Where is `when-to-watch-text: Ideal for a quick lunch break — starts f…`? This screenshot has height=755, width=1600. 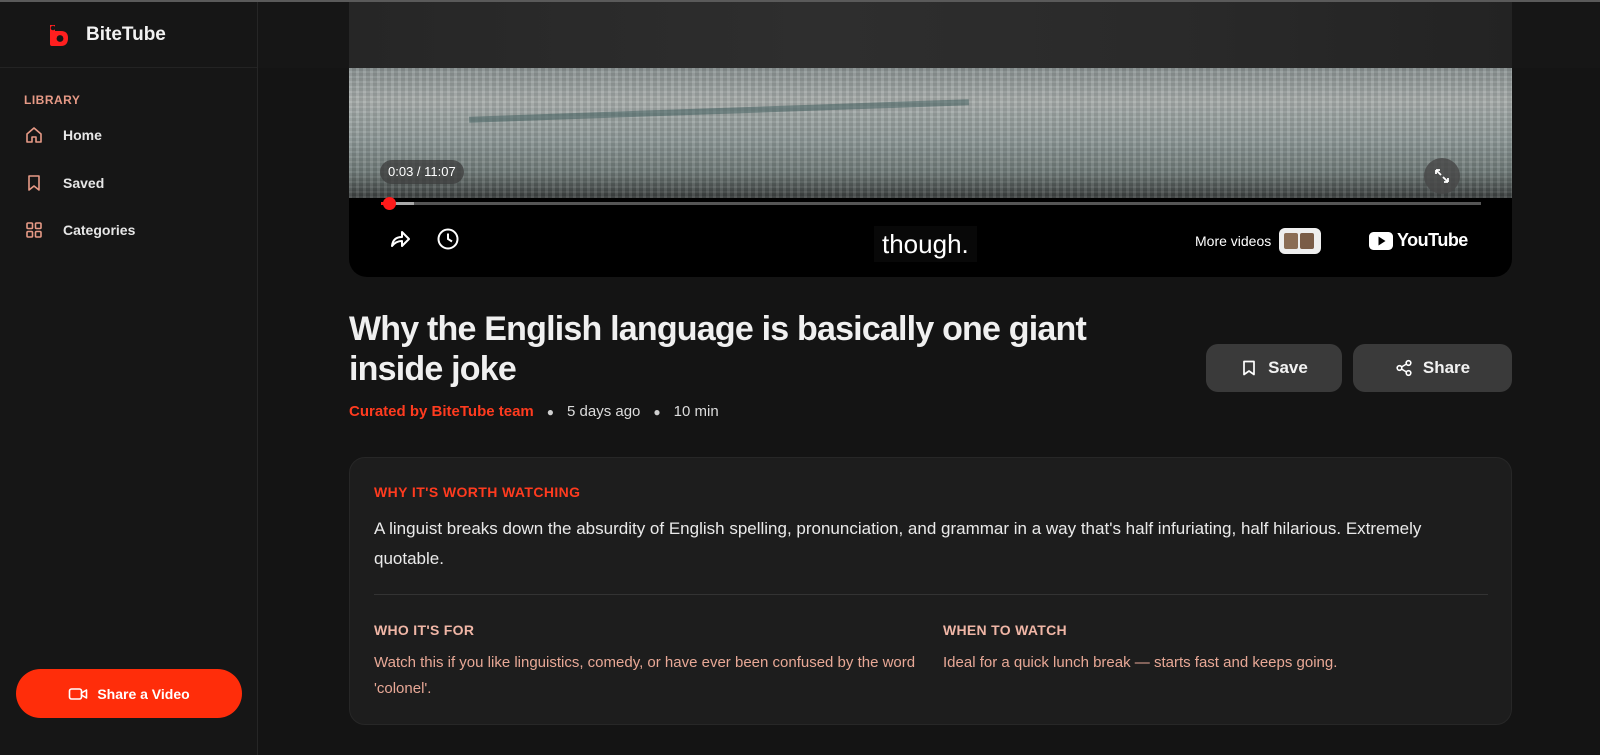
when-to-watch-text: Ideal for a quick lunch break — starts f… is located at coordinates (1140, 662).